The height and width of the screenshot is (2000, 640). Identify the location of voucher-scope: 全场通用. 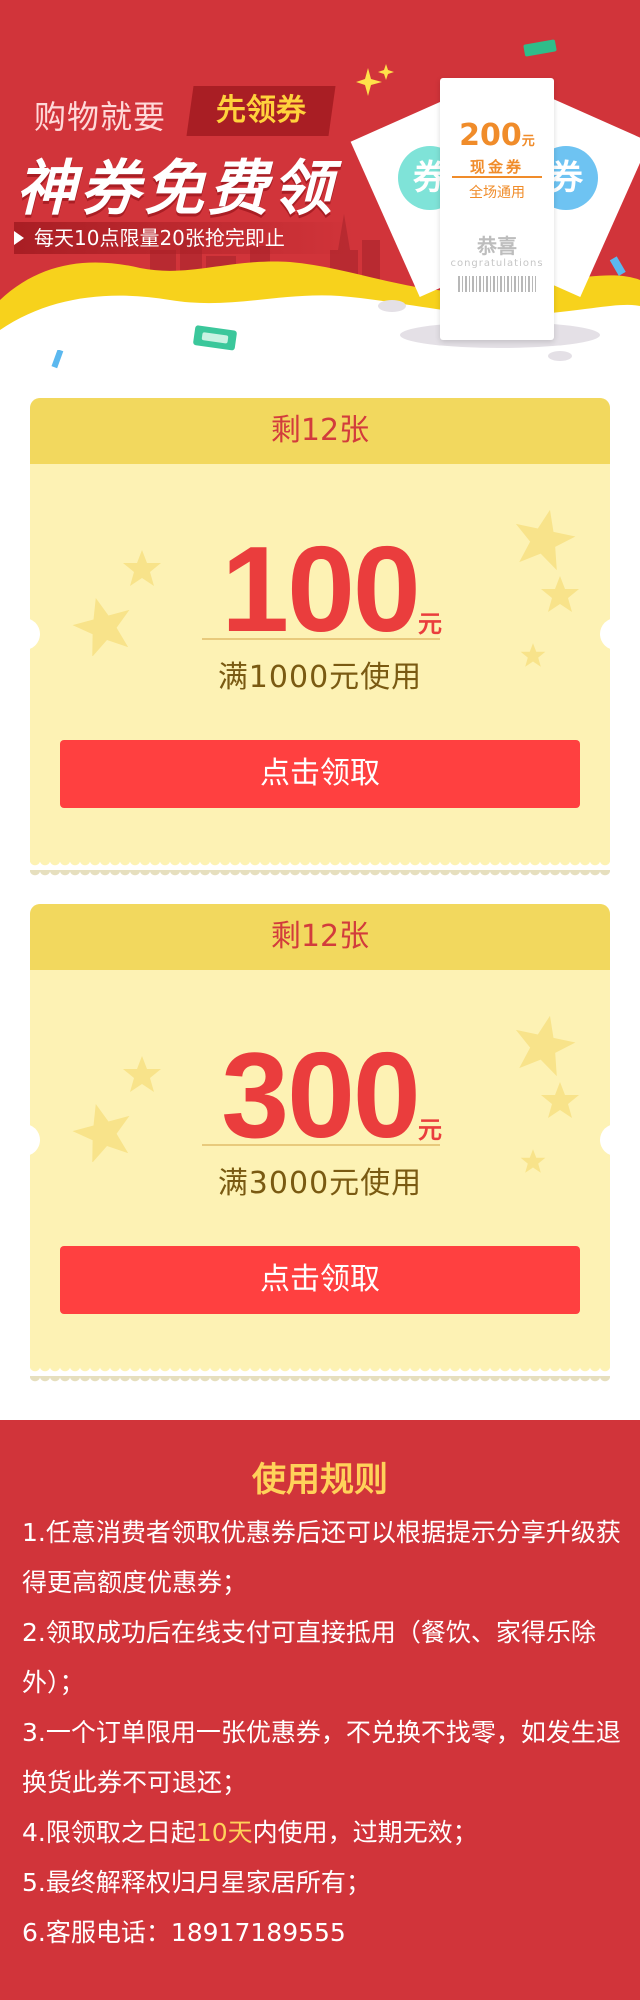
(497, 193).